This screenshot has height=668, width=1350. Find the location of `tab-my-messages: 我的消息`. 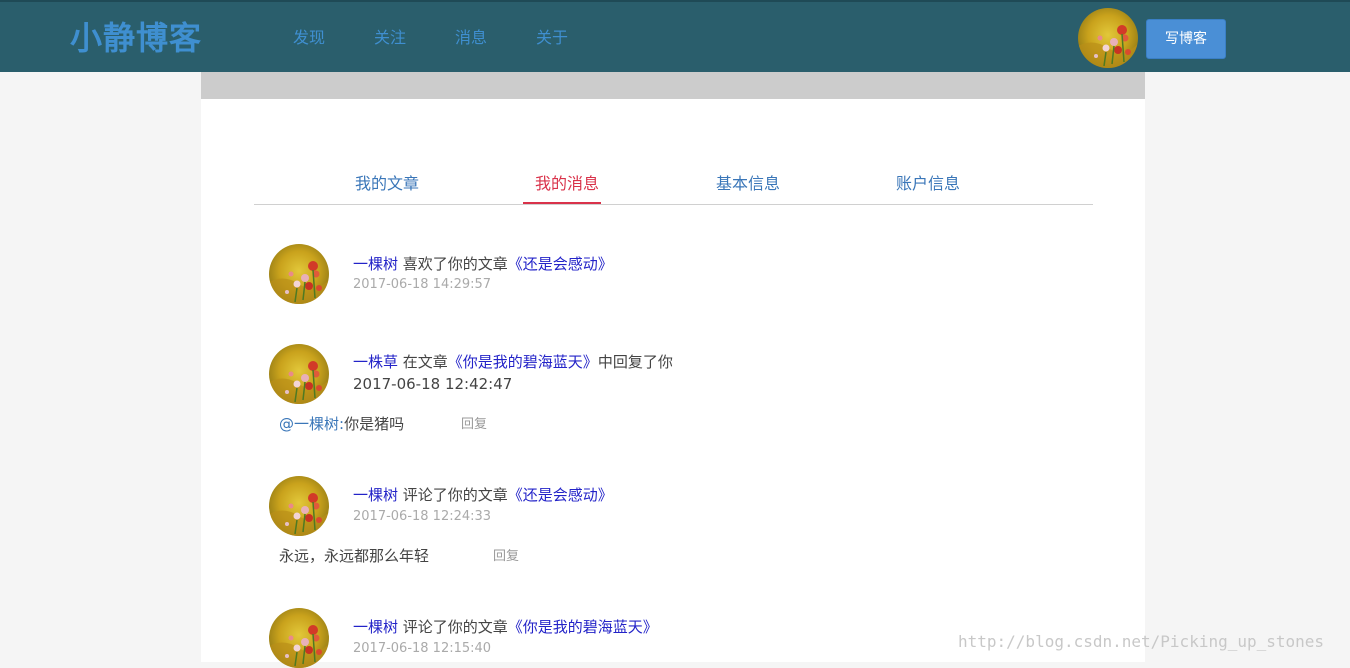

tab-my-messages: 我的消息 is located at coordinates (567, 184).